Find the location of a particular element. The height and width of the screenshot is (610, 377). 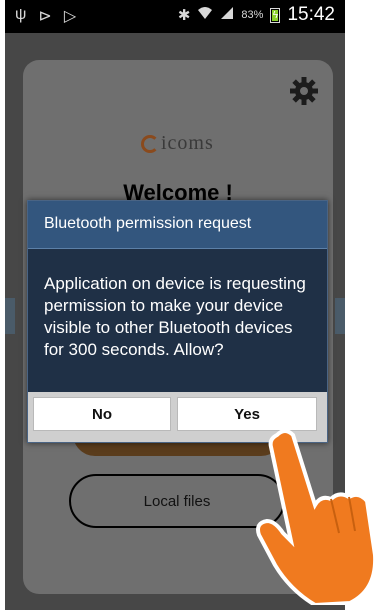

dialog-title: Bluetooth permission request is located at coordinates (177, 225).